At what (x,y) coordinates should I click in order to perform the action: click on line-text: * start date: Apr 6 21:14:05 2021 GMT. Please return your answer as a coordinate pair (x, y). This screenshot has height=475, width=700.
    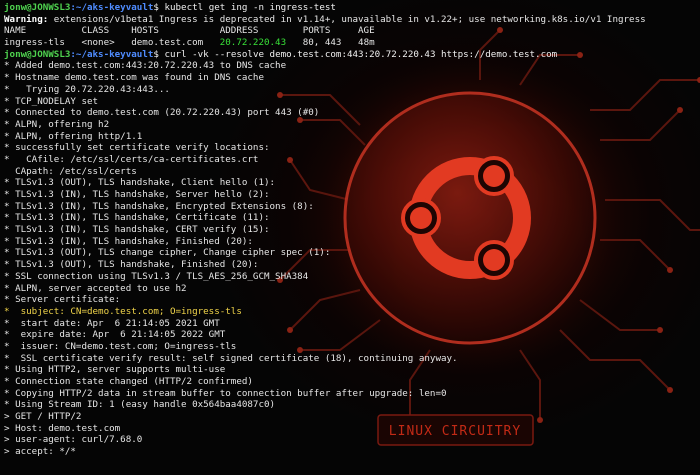
    Looking at the image, I should click on (112, 323).